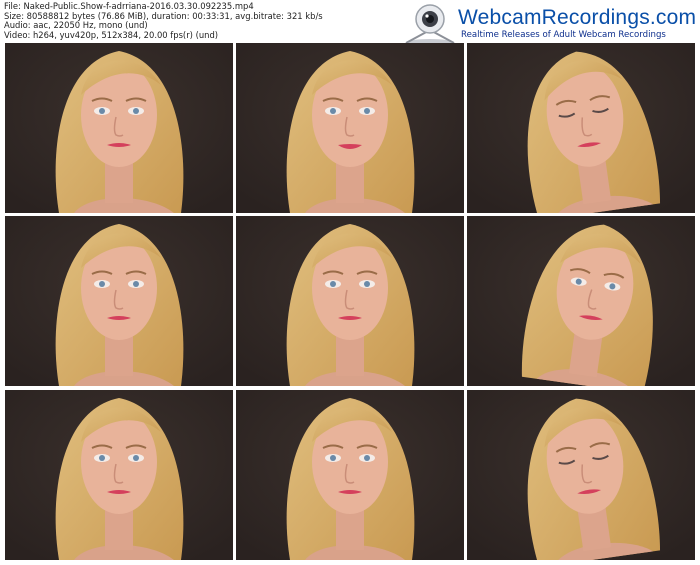  I want to click on logo-title: WebcamRecordings.com, so click(577, 17).